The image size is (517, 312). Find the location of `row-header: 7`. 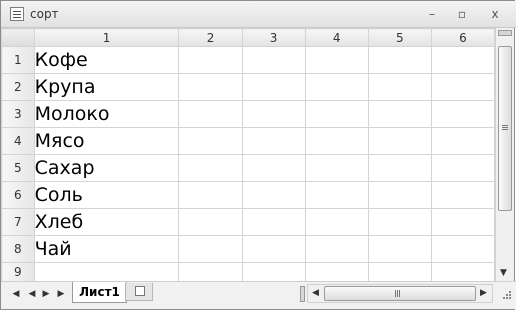

row-header: 7 is located at coordinates (18, 222).